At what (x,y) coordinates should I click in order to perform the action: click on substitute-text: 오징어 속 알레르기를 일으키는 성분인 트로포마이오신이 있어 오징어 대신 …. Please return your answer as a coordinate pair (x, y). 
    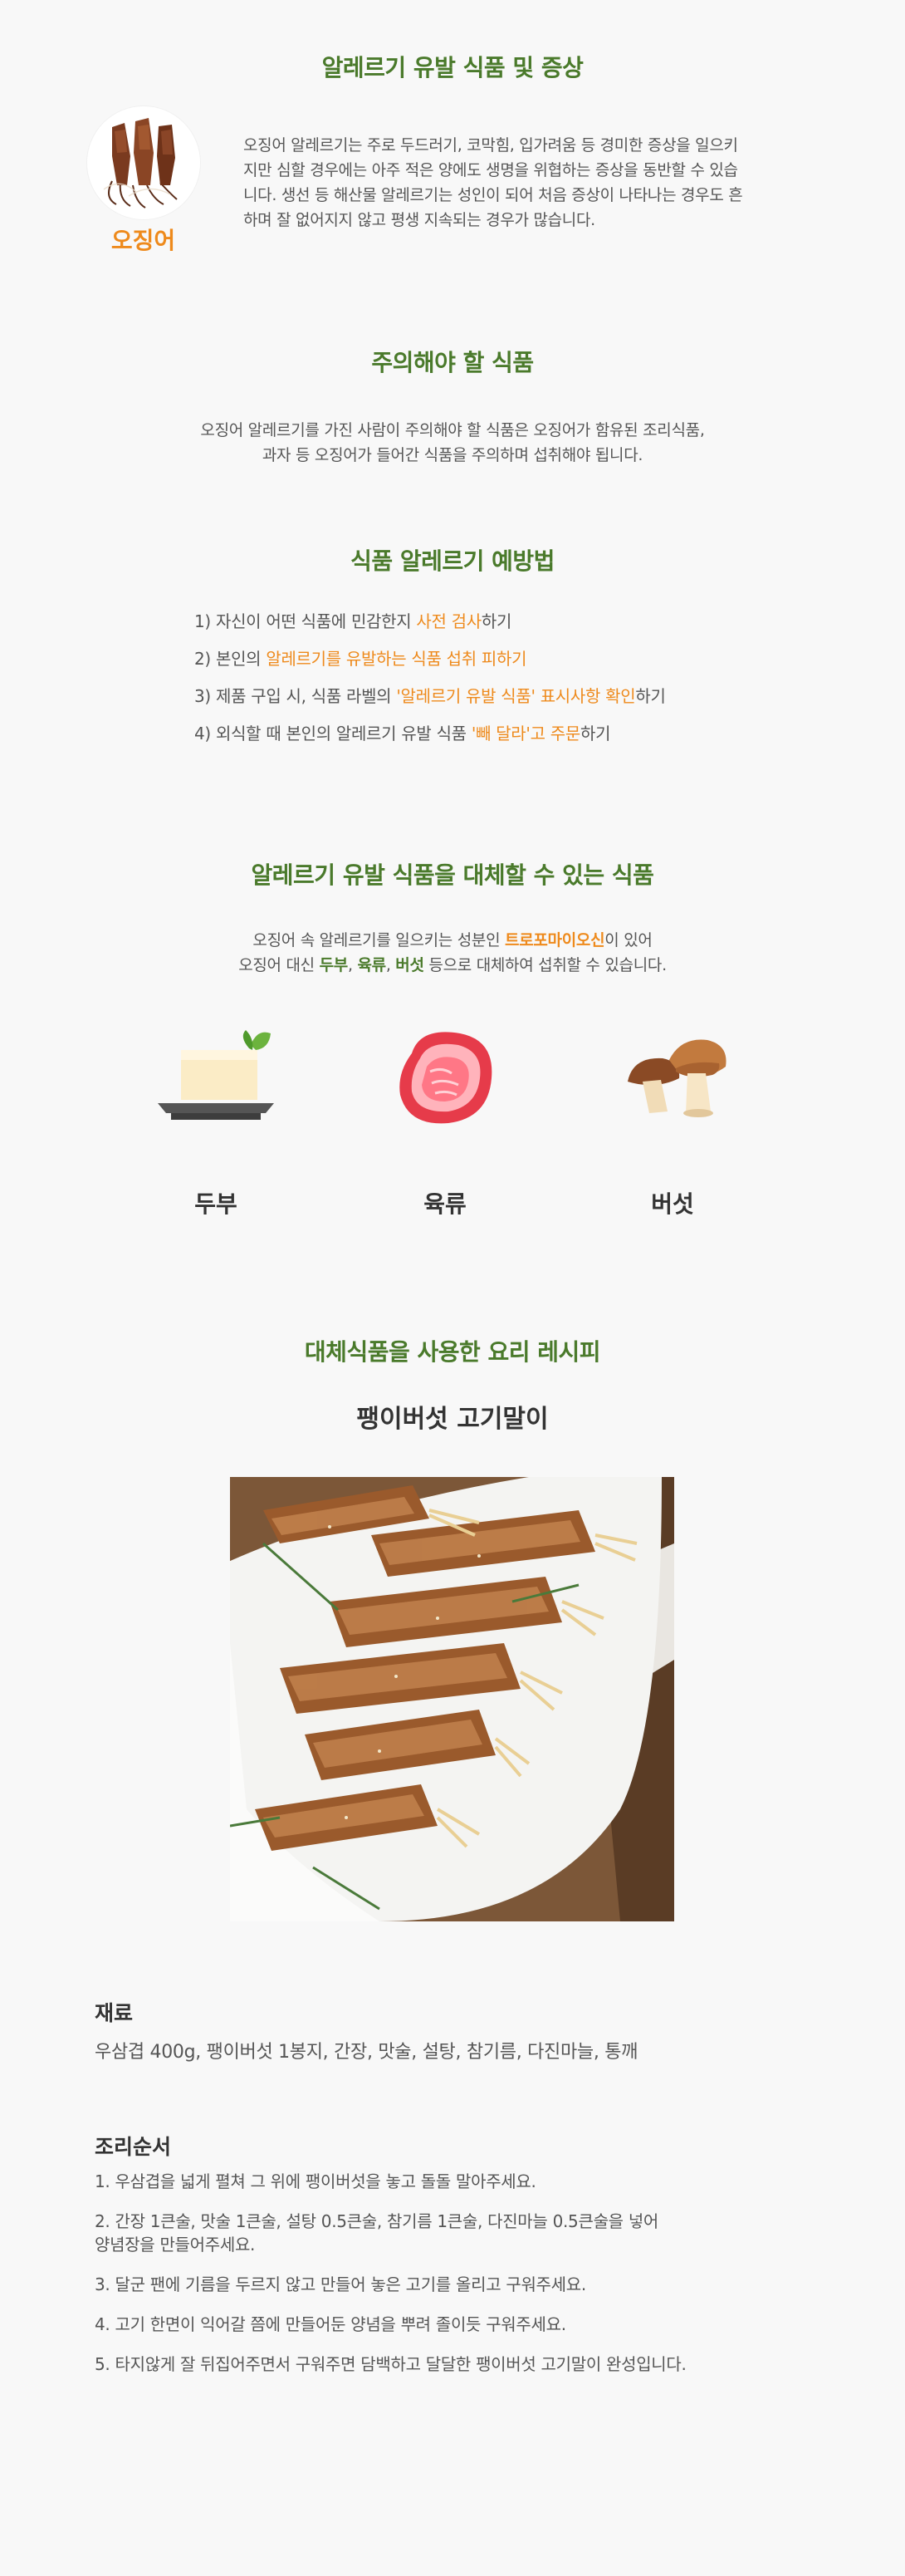
    Looking at the image, I should click on (452, 953).